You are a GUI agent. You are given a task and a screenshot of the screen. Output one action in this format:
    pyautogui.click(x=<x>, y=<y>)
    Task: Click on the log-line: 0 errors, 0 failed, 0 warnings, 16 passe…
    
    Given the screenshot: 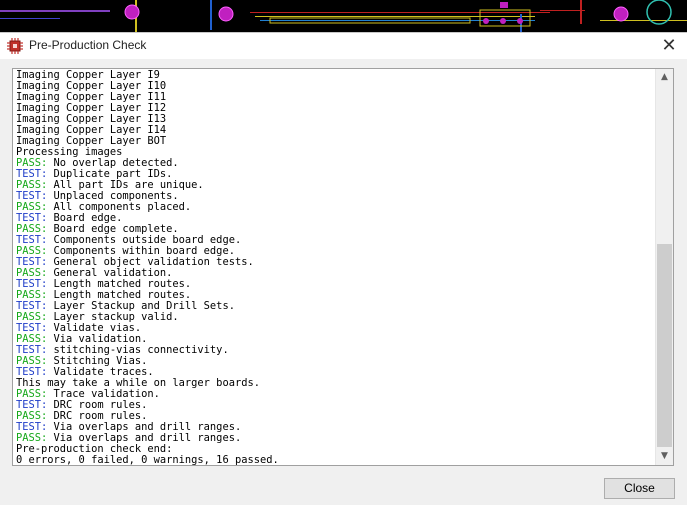 What is the action you would take?
    pyautogui.click(x=336, y=460)
    